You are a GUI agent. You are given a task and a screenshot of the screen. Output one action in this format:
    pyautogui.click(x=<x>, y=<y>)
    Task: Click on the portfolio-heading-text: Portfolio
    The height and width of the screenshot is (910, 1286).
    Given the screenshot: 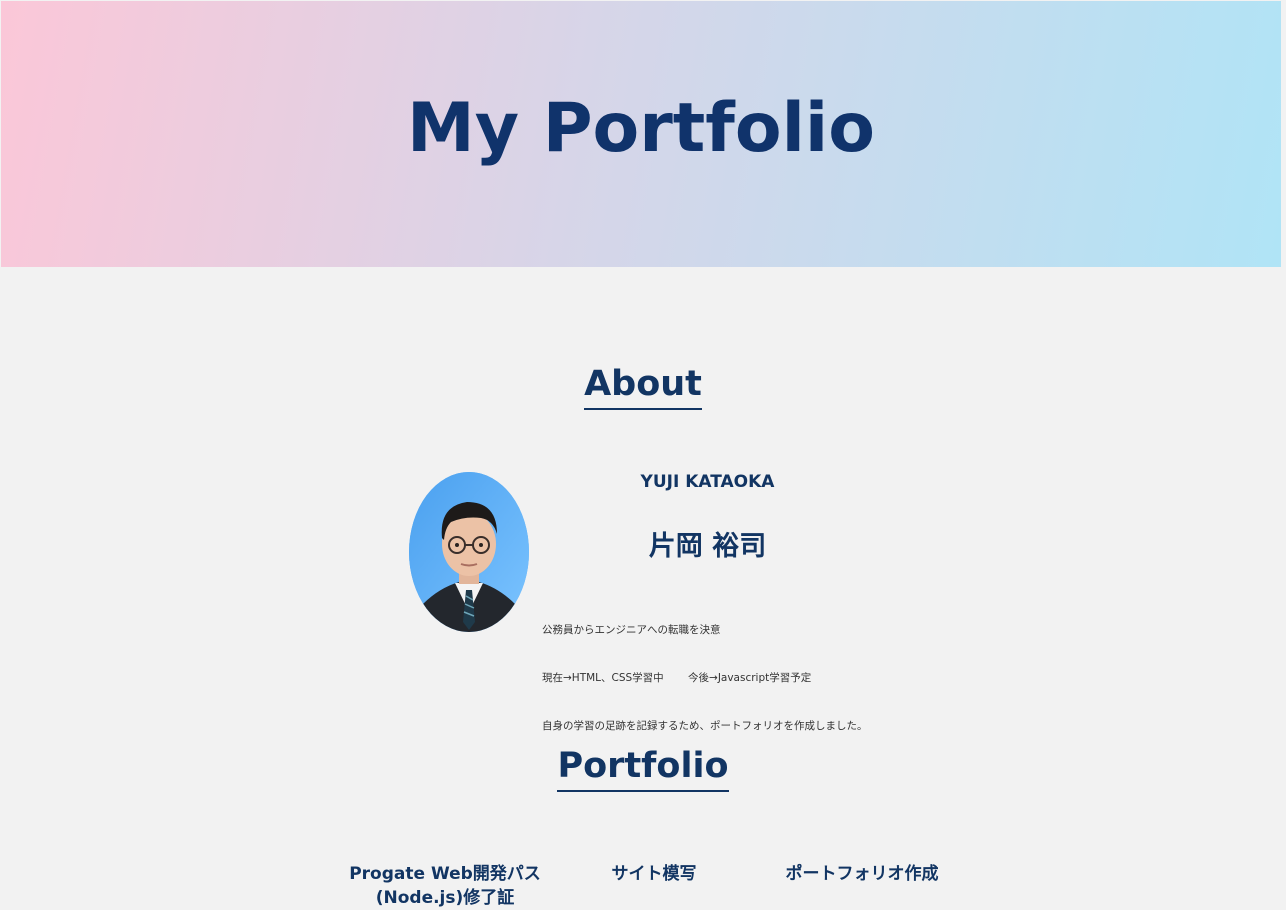 What is the action you would take?
    pyautogui.click(x=643, y=769)
    